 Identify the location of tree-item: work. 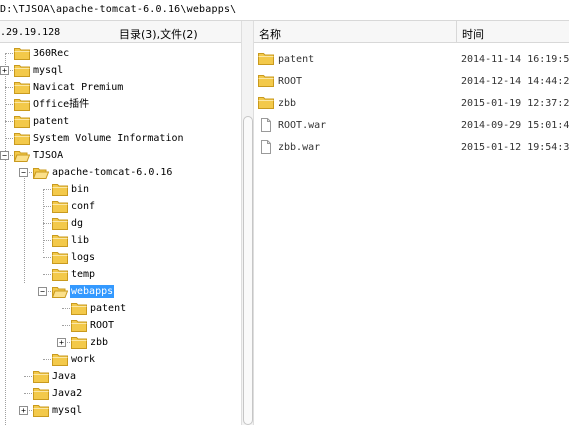
(120, 359).